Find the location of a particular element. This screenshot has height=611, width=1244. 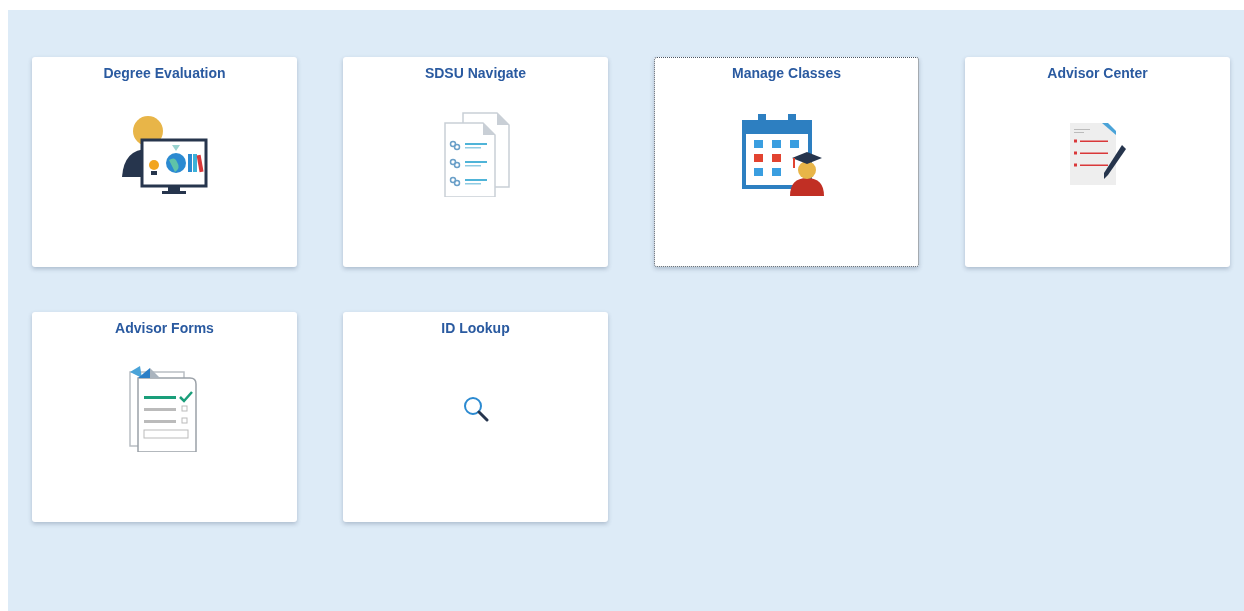

app-tile: Advisor Center is located at coordinates (1097, 162).